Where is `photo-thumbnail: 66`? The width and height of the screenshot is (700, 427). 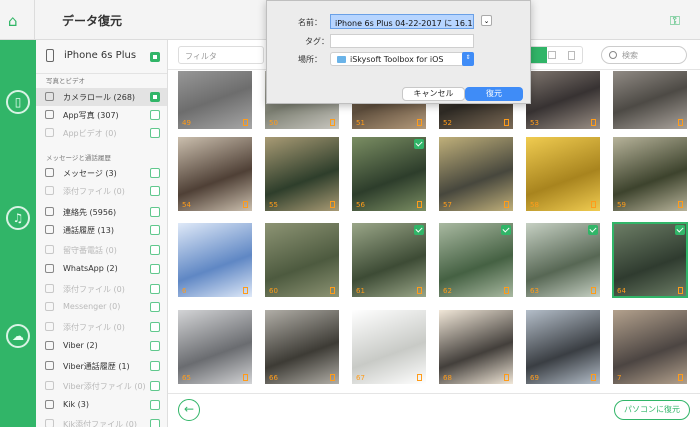 photo-thumbnail: 66 is located at coordinates (302, 347).